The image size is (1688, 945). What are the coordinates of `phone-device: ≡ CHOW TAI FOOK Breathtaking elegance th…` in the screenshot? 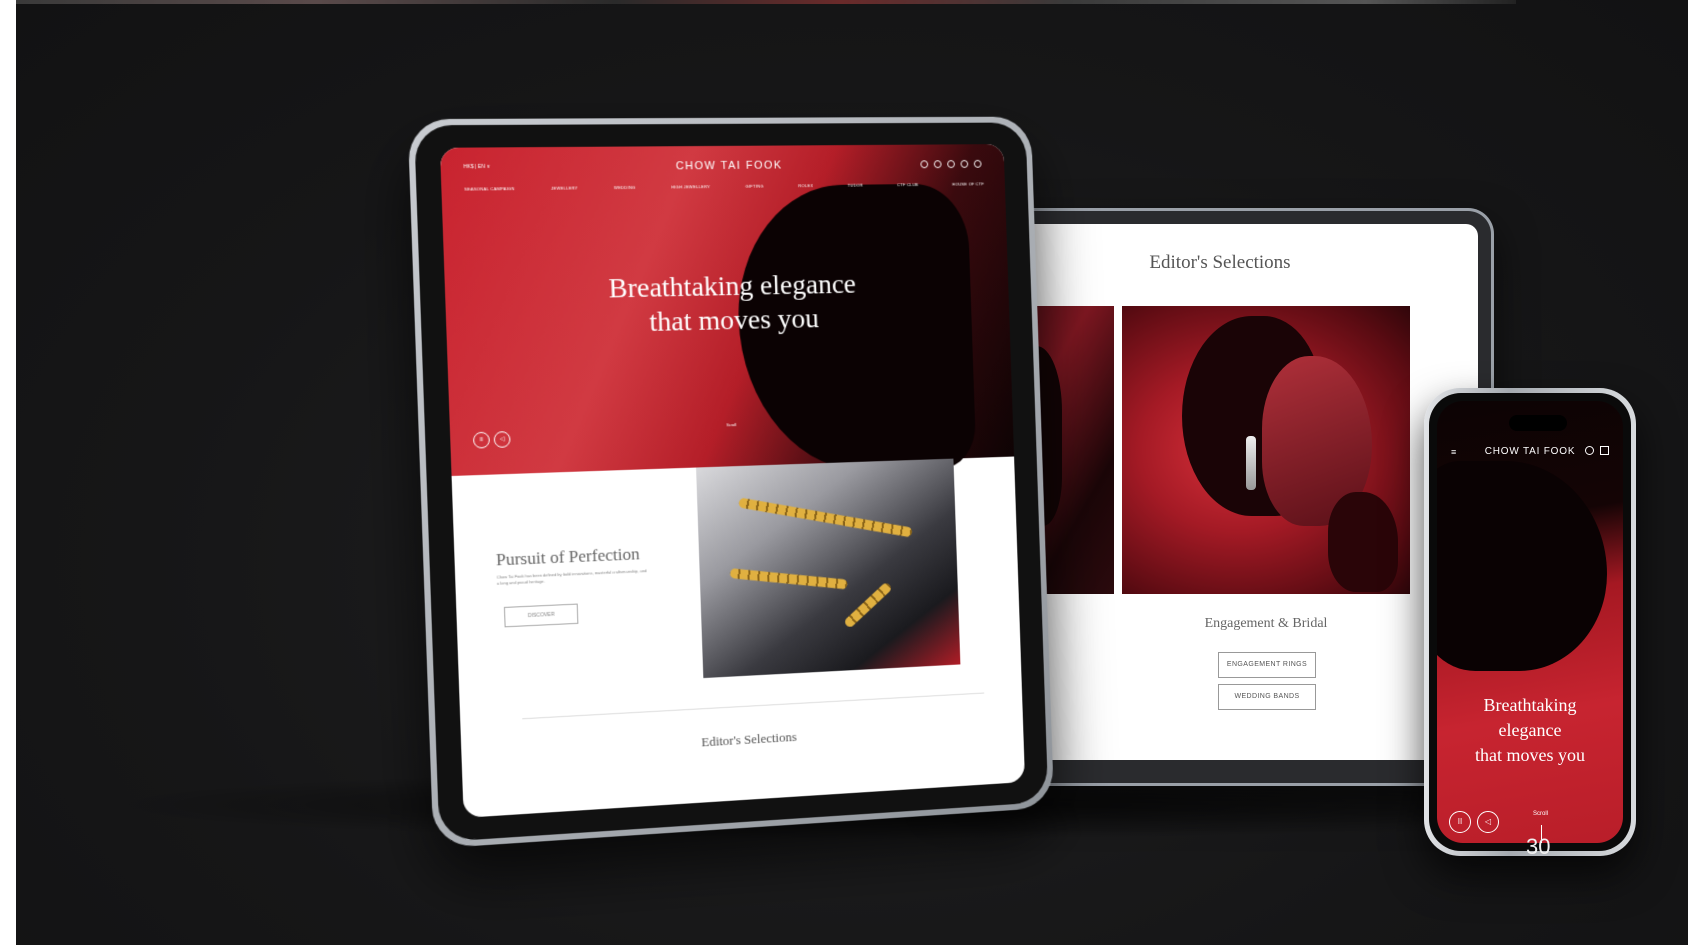 It's located at (1530, 622).